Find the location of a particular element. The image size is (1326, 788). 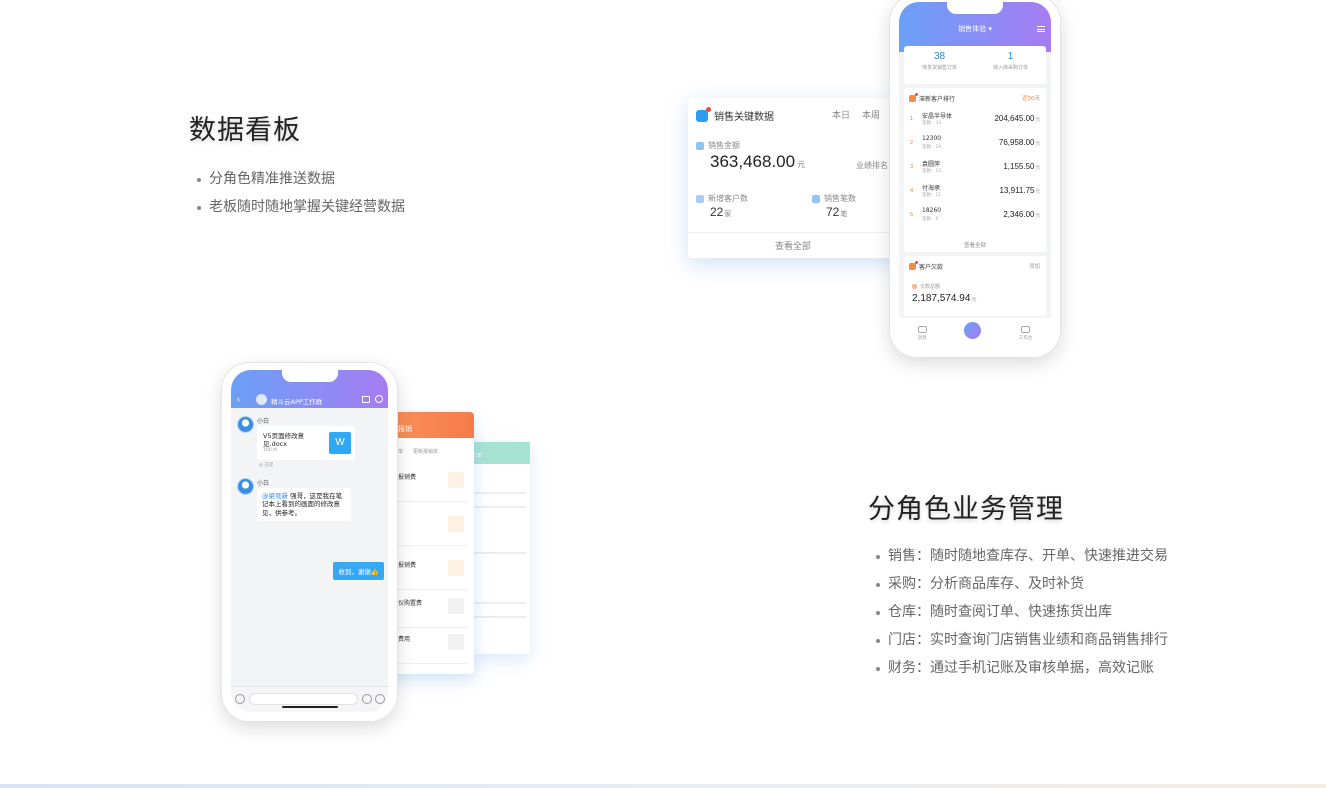

customer-debt-panel: 客户欠款 添加 欠款总额 2,187,574.94元 is located at coordinates (975, 286).